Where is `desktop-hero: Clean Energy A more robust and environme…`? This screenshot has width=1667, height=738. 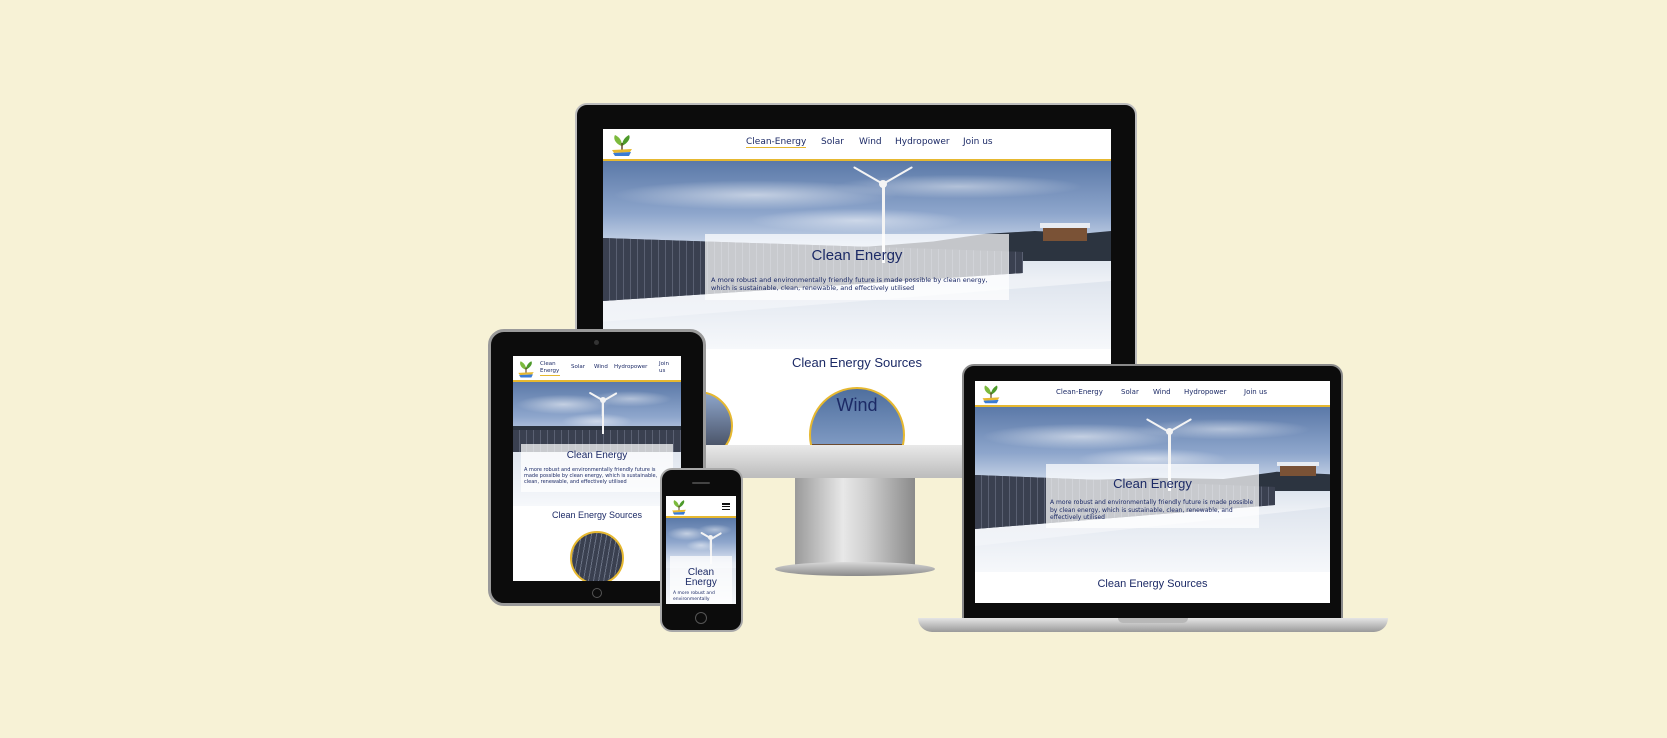
desktop-hero: Clean Energy A more robust and environme… is located at coordinates (857, 255).